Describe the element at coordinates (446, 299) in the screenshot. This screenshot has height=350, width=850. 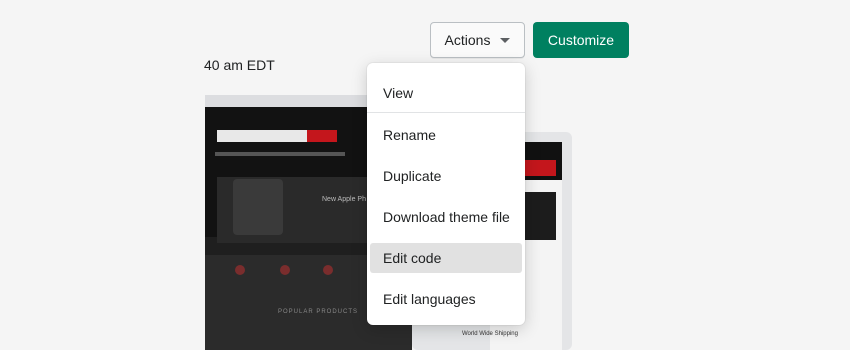
I see `menu-item-edit-languages: Edit languages` at that location.